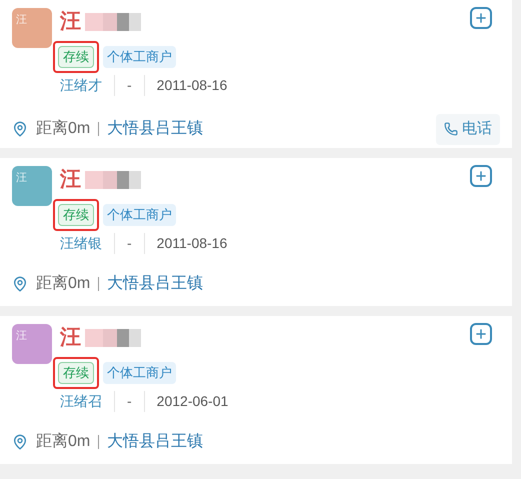 This screenshot has width=521, height=479. What do you see at coordinates (192, 401) in the screenshot?
I see `founded-date: 2012-06-01` at bounding box center [192, 401].